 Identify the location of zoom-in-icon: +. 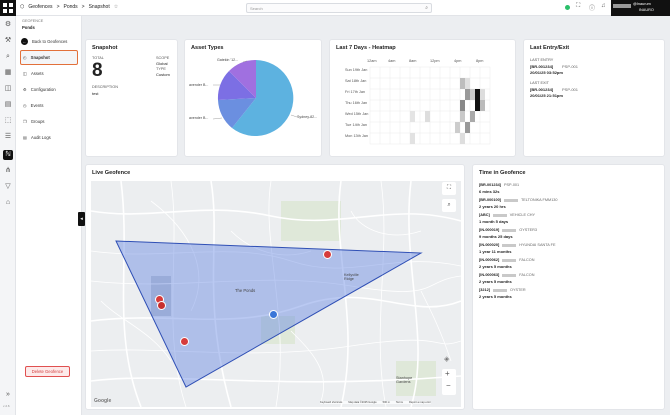
(447, 373).